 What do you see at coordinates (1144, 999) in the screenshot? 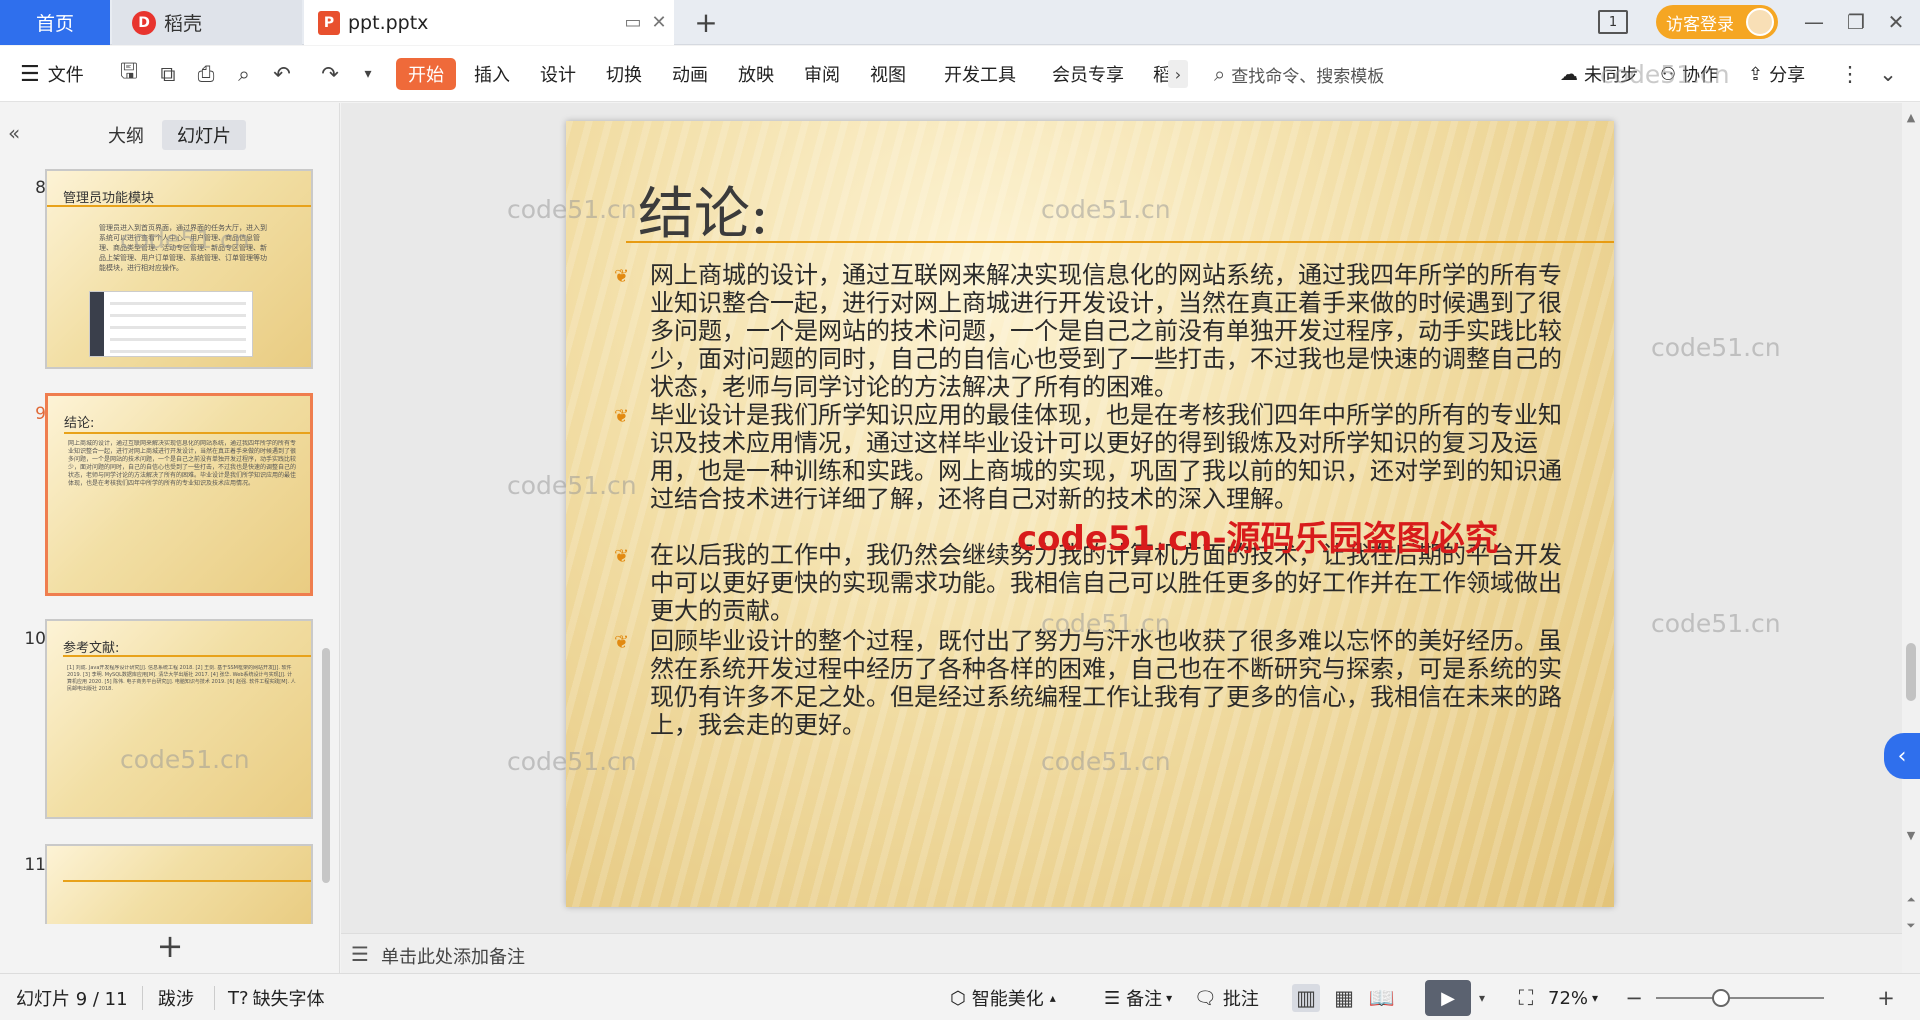
I see `notes-toggle-label: 备注` at bounding box center [1144, 999].